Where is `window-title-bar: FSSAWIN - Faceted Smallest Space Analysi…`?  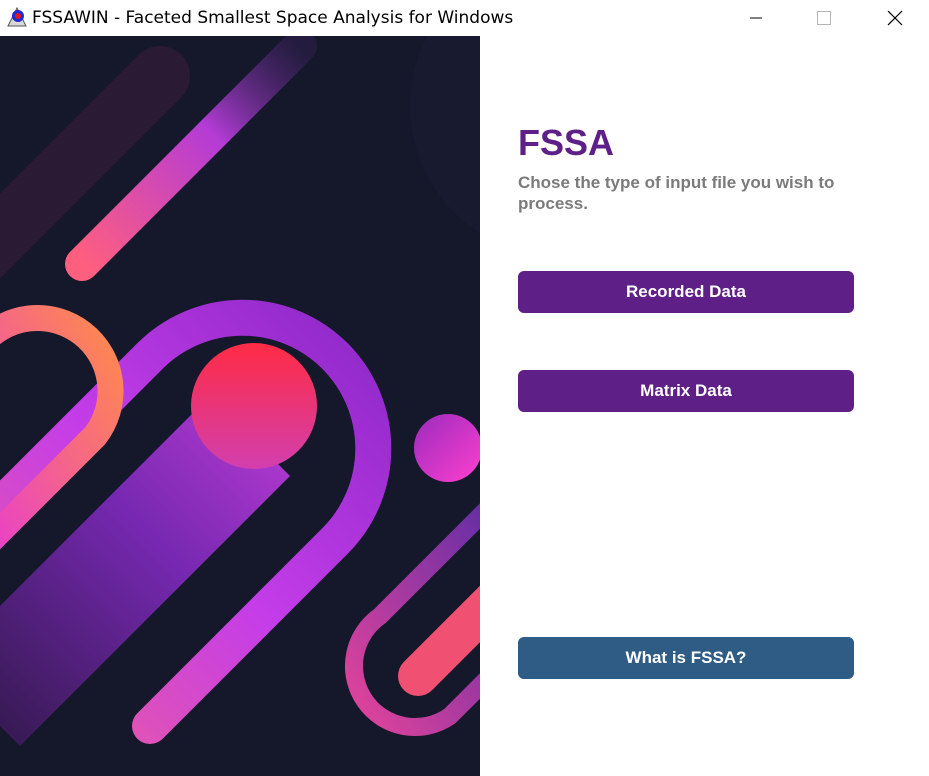 window-title-bar: FSSAWIN - Faceted Smallest Space Analysi… is located at coordinates (464, 18).